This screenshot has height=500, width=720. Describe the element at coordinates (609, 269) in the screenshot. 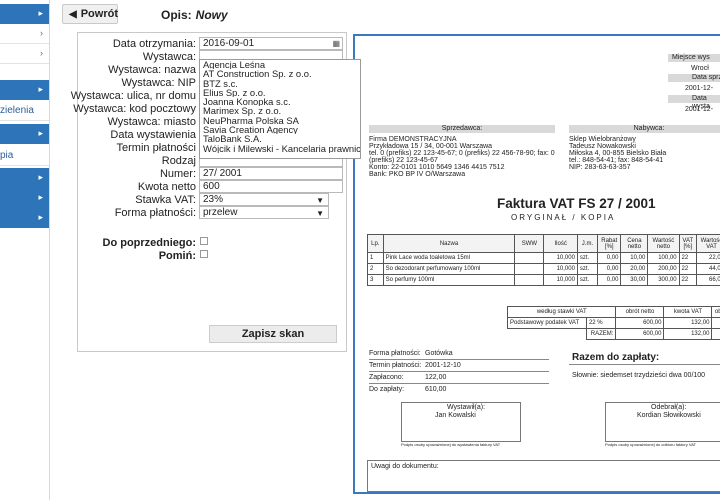

I see `cell: 0,00` at that location.